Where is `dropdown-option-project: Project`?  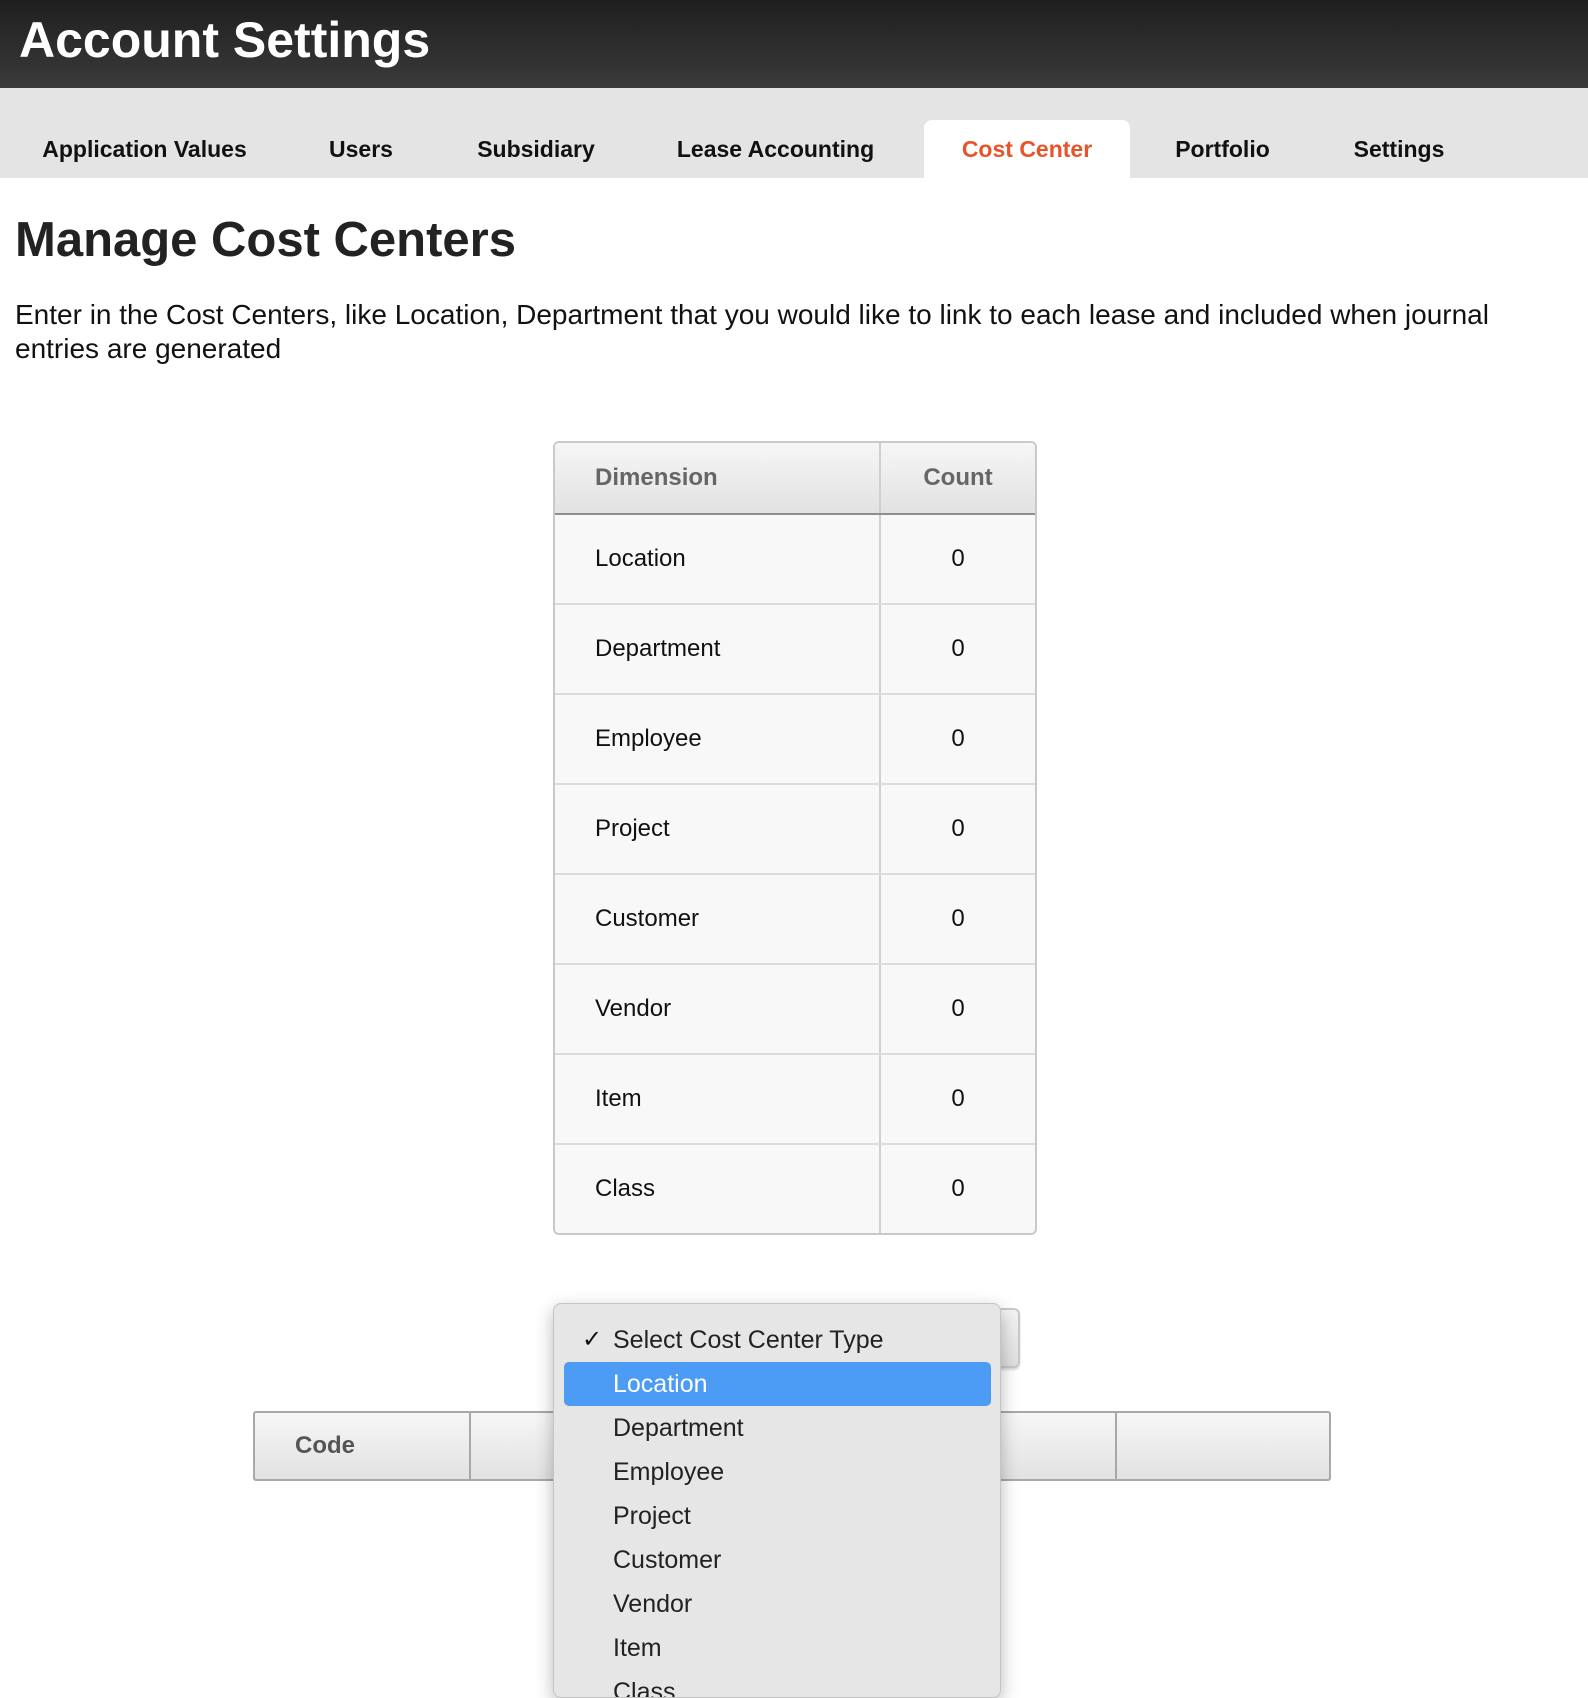
dropdown-option-project: Project is located at coordinates (777, 1516).